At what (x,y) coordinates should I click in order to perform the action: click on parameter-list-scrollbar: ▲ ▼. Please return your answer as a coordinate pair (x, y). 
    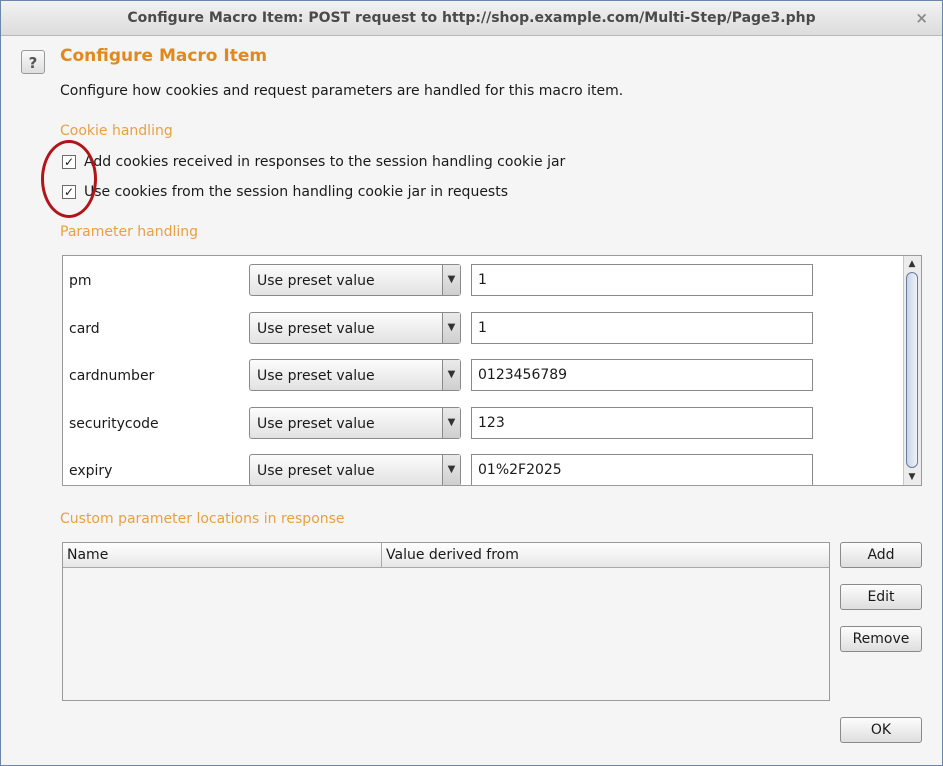
    Looking at the image, I should click on (912, 370).